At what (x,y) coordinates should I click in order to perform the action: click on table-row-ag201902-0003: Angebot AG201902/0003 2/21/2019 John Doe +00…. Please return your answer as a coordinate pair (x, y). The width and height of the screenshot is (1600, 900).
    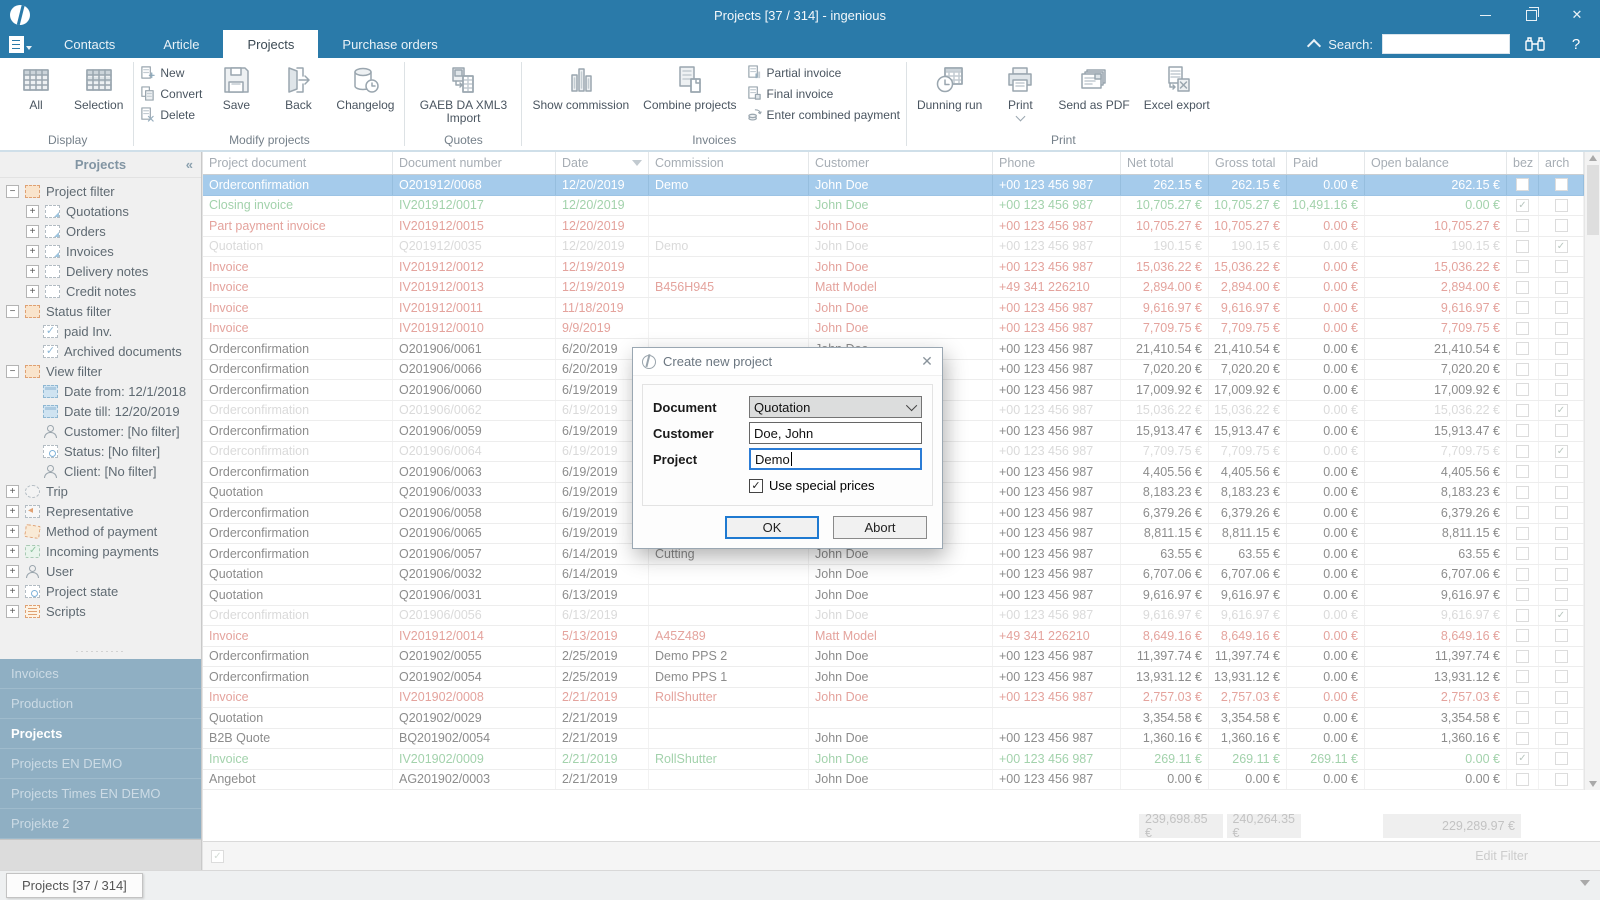
    Looking at the image, I should click on (893, 779).